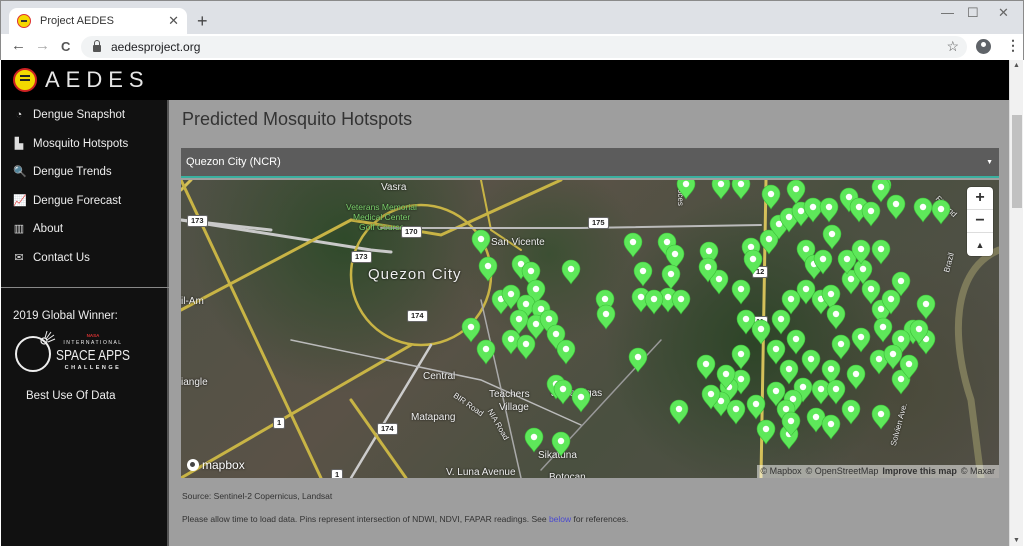 This screenshot has height=546, width=1024. Describe the element at coordinates (1016, 540) in the screenshot. I see `scroll-down-arrow-icon: ▼` at that location.